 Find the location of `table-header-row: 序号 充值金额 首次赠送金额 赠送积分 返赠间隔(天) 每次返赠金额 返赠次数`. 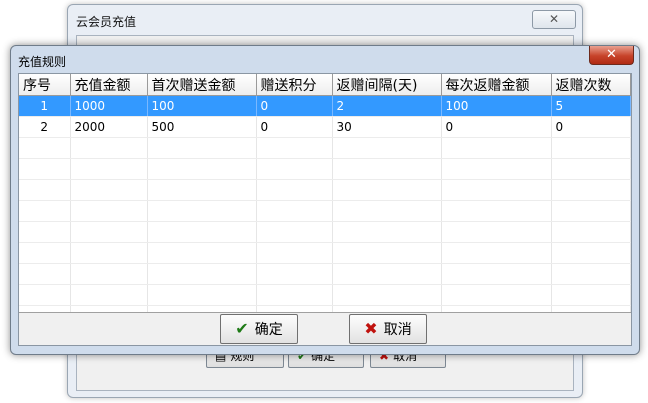

table-header-row: 序号 充值金额 首次赠送金额 赠送积分 返赠间隔(天) 每次返赠金额 返赠次数 is located at coordinates (325, 85).